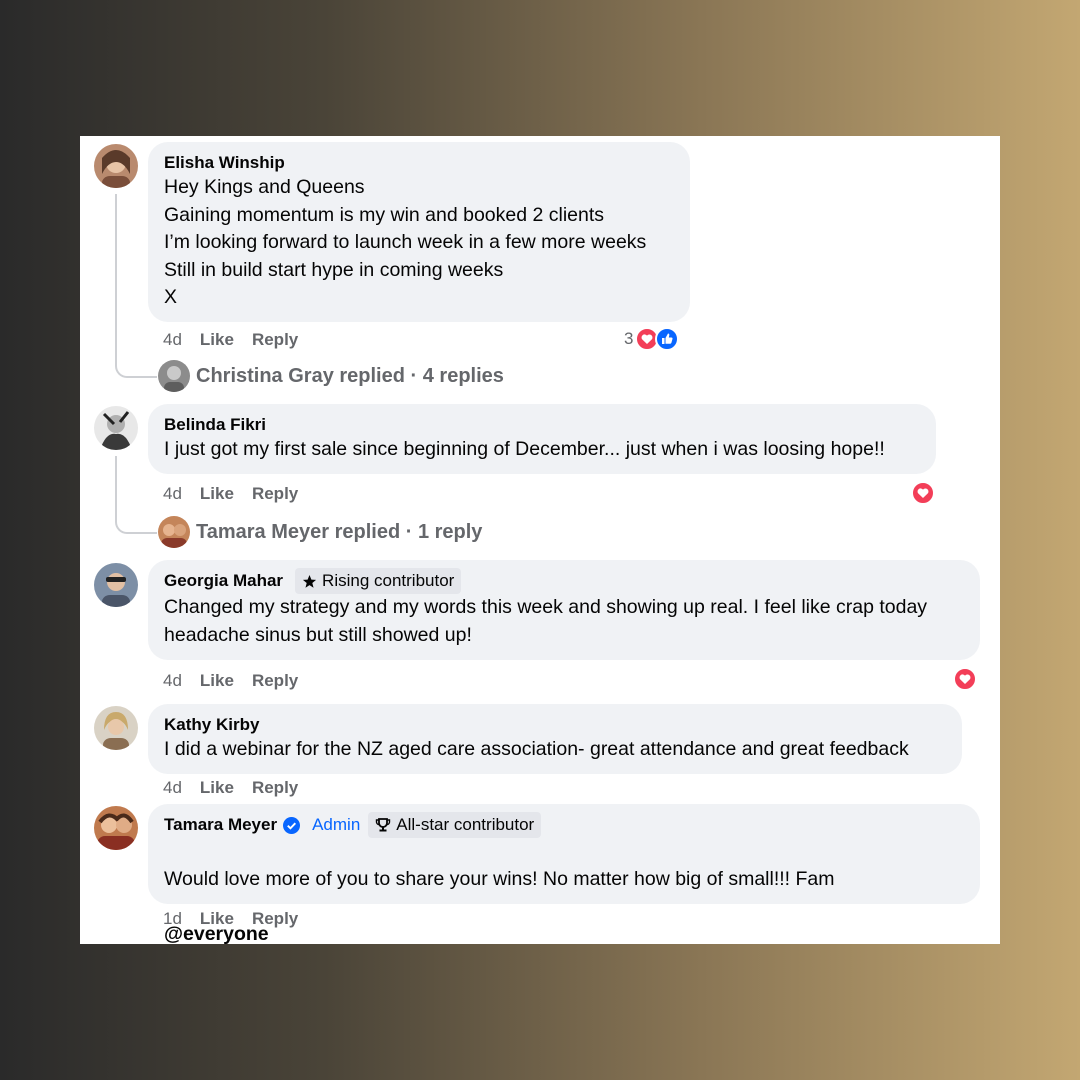 Image resolution: width=1080 pixels, height=1080 pixels. I want to click on contributor-badge: Rising contributor, so click(378, 581).